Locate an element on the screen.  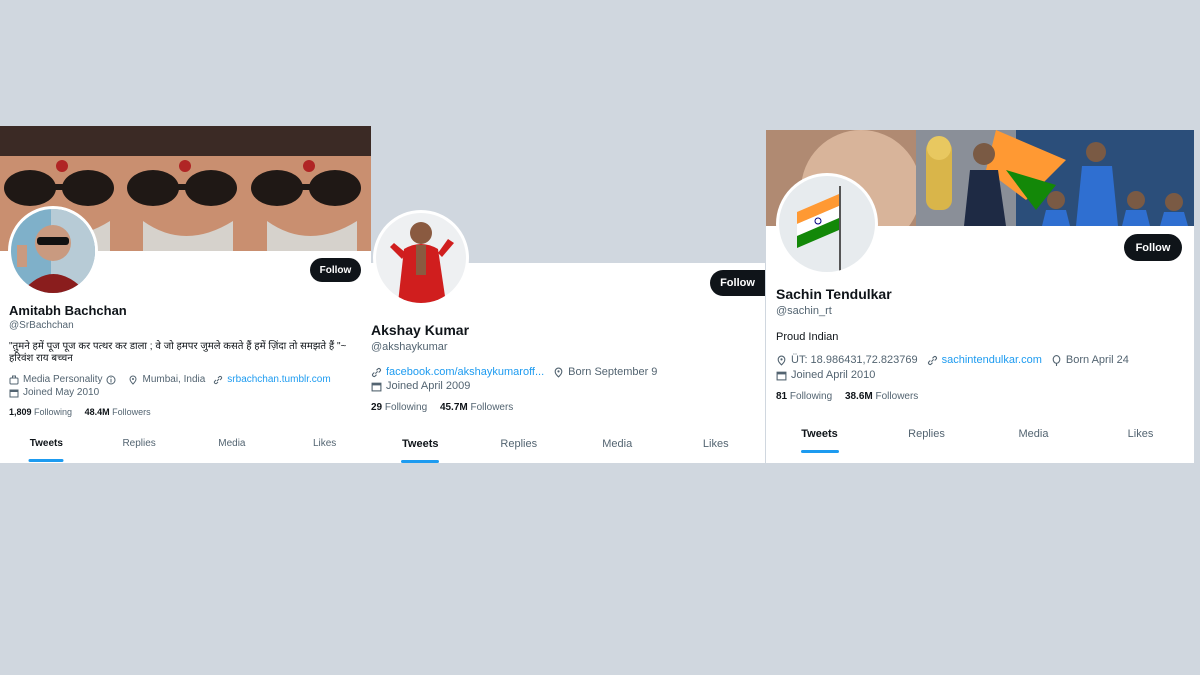
meta-location: ÜT: 18.986431,72.823769 is located at coordinates (854, 360).